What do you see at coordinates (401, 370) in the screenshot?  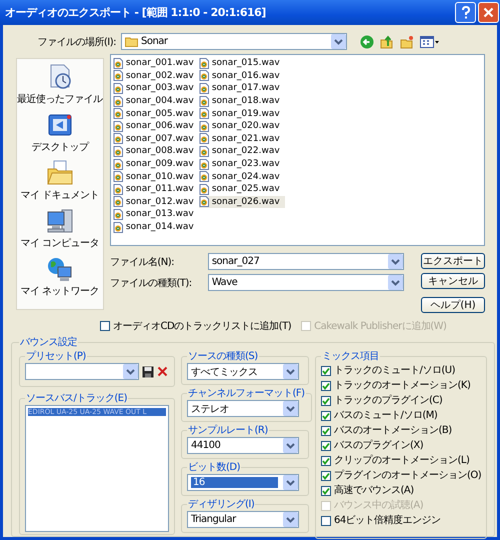 I see `mix-checkbox: トラックのミュート/ソロ(U)` at bounding box center [401, 370].